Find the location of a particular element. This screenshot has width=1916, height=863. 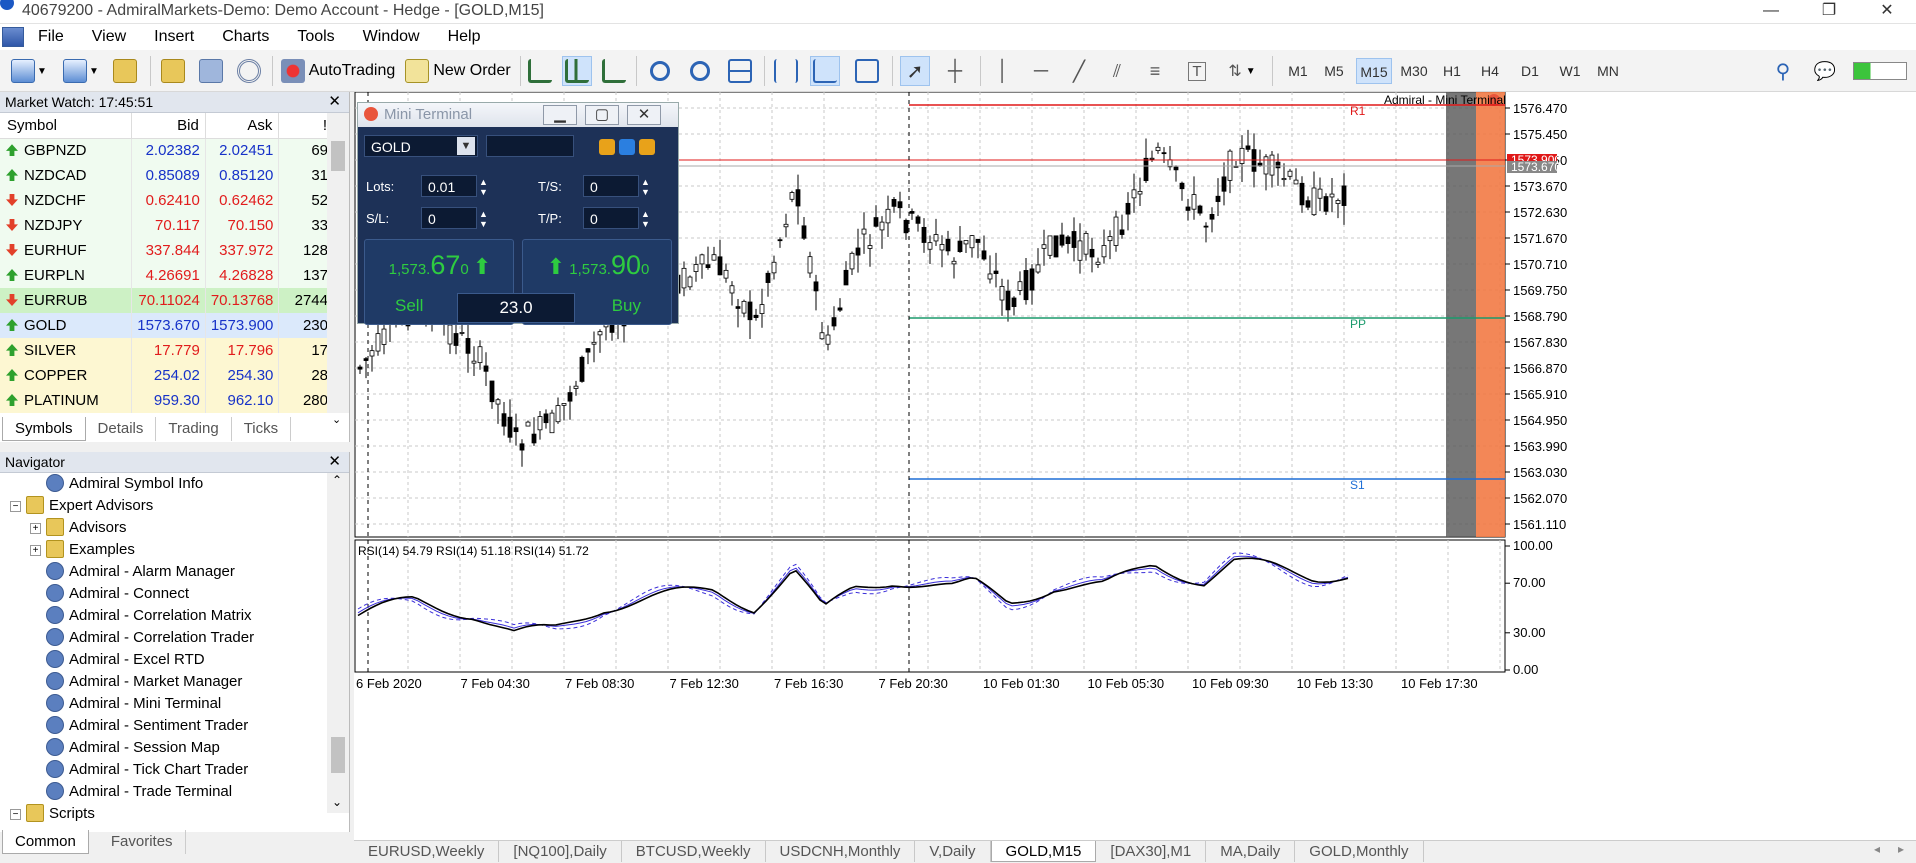

navigator-item: Admiral - Correlation Trader is located at coordinates (163, 638).